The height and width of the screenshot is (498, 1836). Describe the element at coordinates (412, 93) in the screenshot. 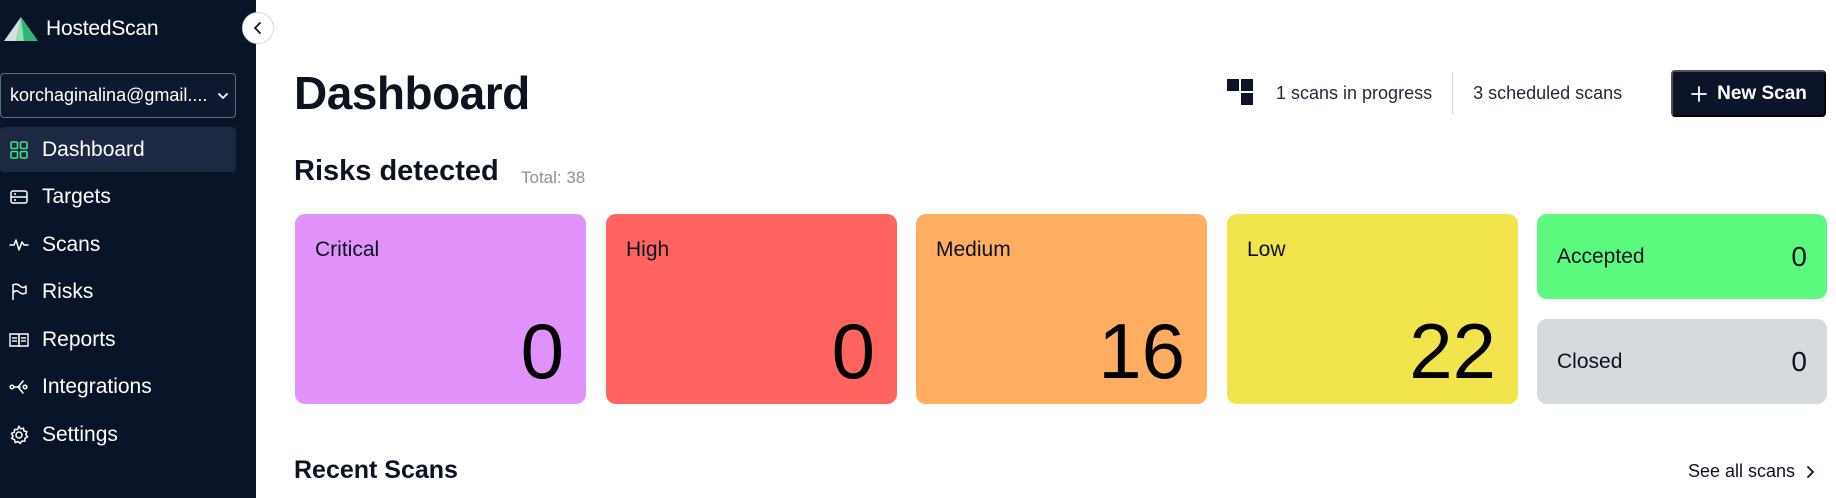

I see `page-title: Dashboard` at that location.